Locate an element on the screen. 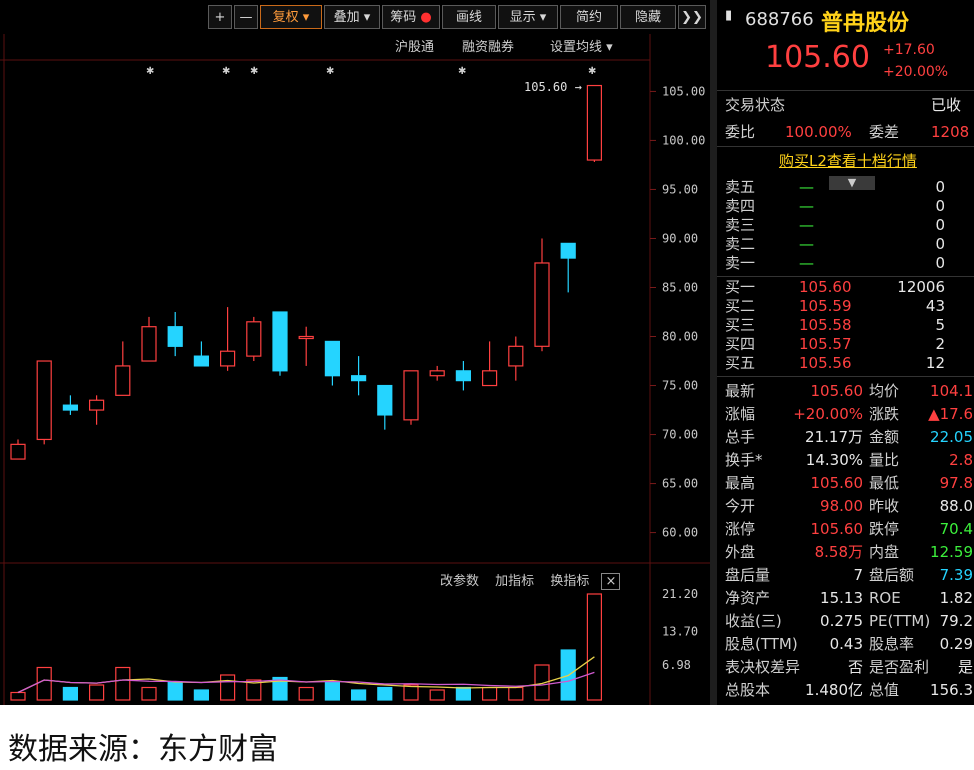 Image resolution: width=974 pixels, height=770 pixels. more-icon: ❯❯ is located at coordinates (692, 17).